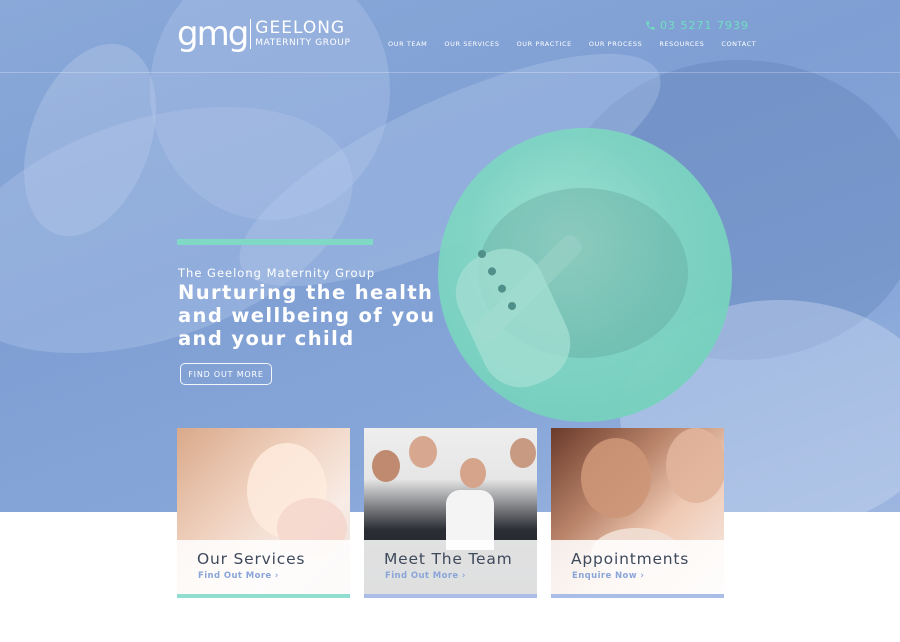 The width and height of the screenshot is (900, 642). What do you see at coordinates (616, 44) in the screenshot?
I see `nav-item-our-process: OUR PROCESS` at bounding box center [616, 44].